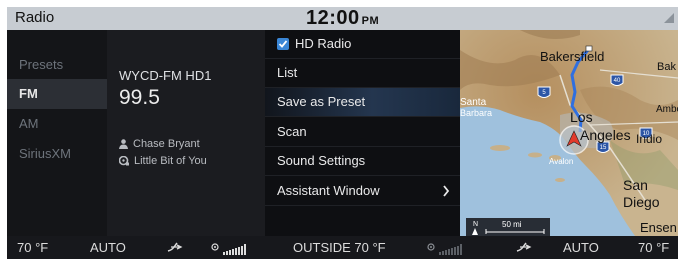 This screenshot has width=678, height=259. I want to click on menu-item-assistant-window: Assistant Window, so click(362, 191).